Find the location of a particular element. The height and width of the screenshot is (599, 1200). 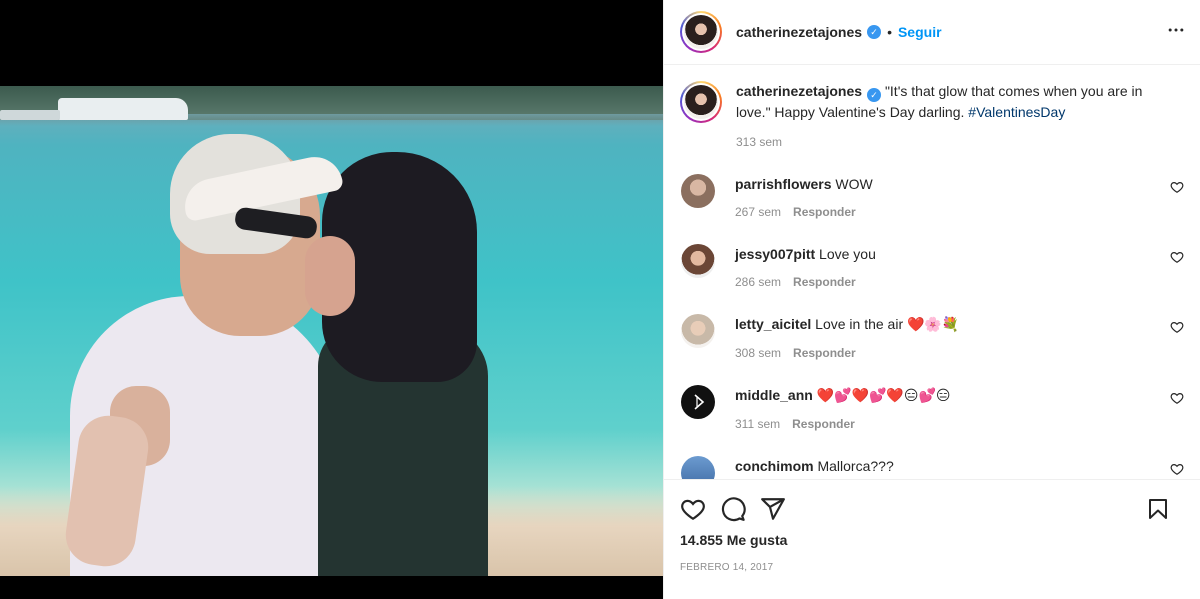

comment-item: parrishflowers WOW 267 sem Responder is located at coordinates (932, 198).